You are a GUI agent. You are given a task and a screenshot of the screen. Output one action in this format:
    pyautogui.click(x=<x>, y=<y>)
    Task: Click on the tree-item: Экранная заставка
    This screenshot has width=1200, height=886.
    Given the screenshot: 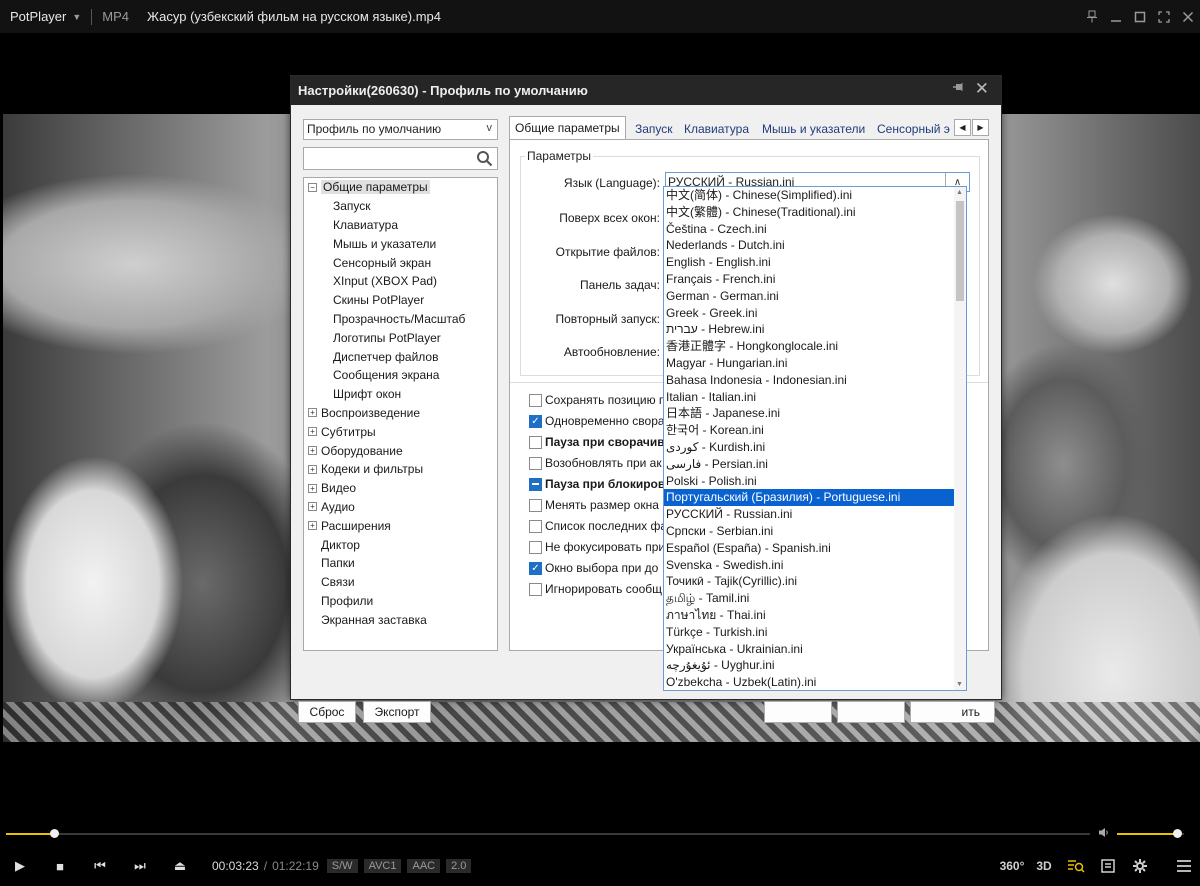 What is the action you would take?
    pyautogui.click(x=400, y=619)
    